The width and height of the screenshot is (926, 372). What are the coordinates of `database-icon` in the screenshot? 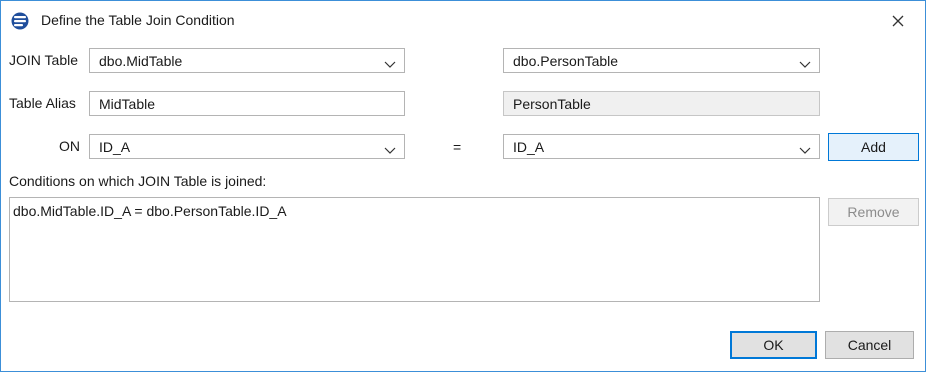 It's located at (20, 21).